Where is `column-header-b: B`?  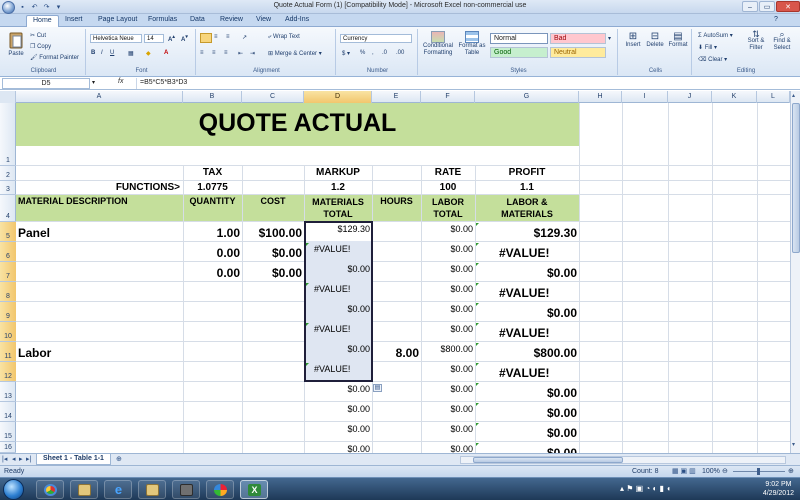
column-header-b: B is located at coordinates (212, 97).